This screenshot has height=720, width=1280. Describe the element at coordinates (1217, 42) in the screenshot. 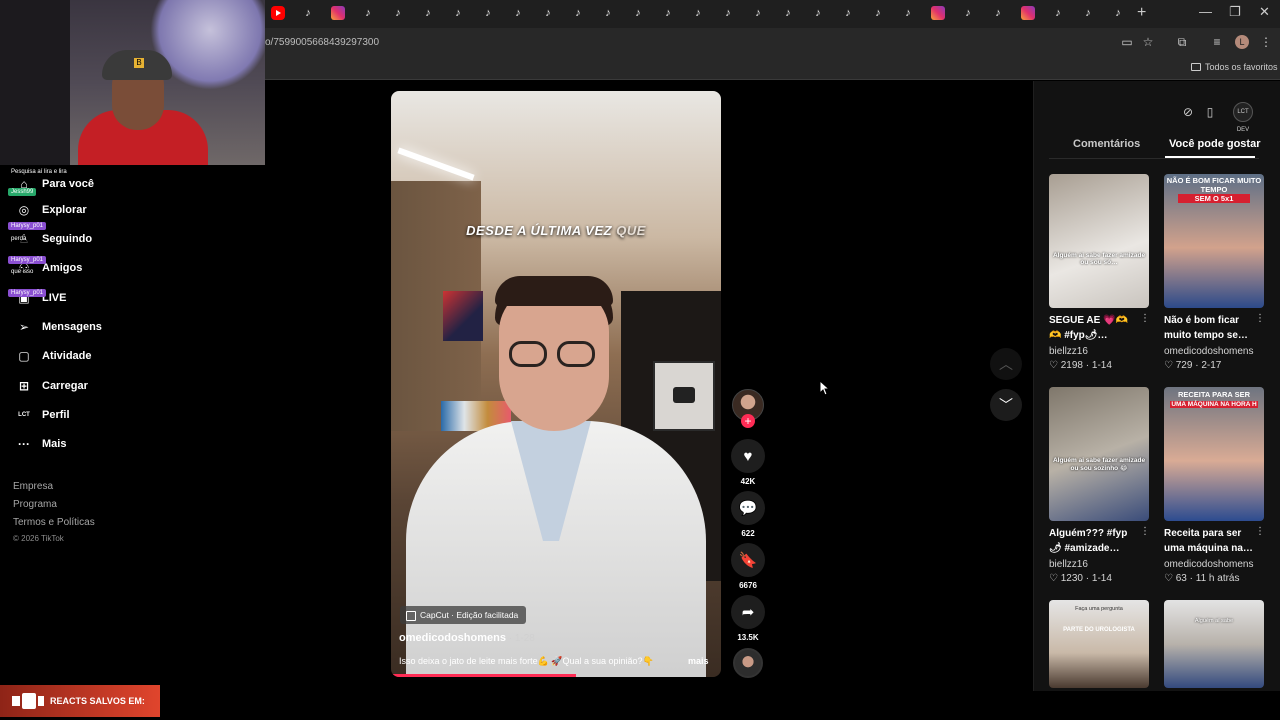

I see `media-icon: ≡` at that location.